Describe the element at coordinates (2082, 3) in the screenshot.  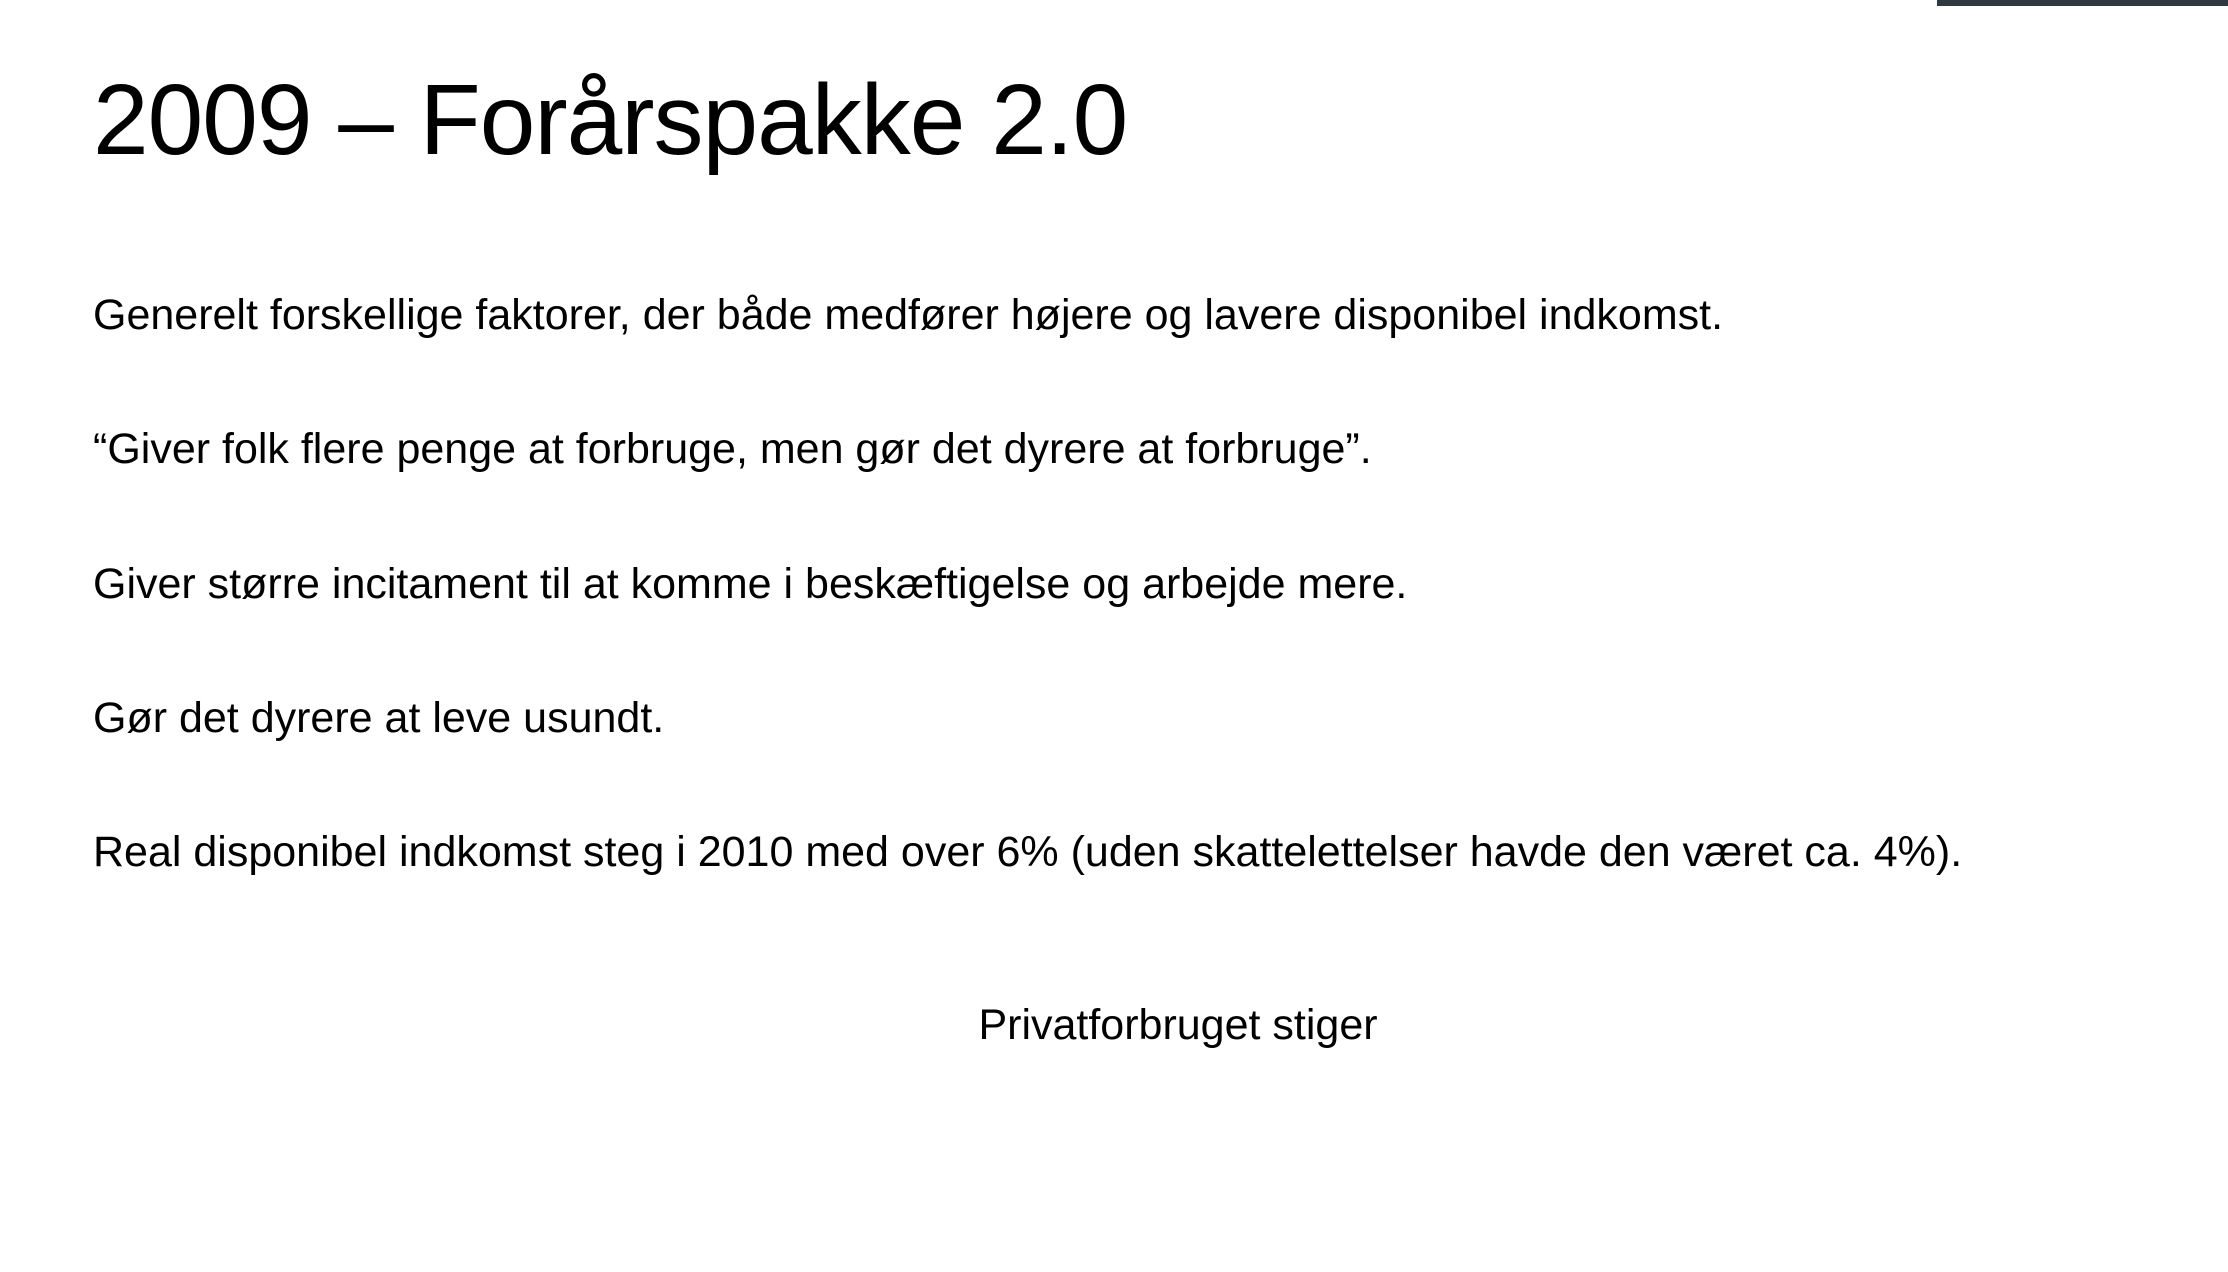
I see `window-top-bar` at that location.